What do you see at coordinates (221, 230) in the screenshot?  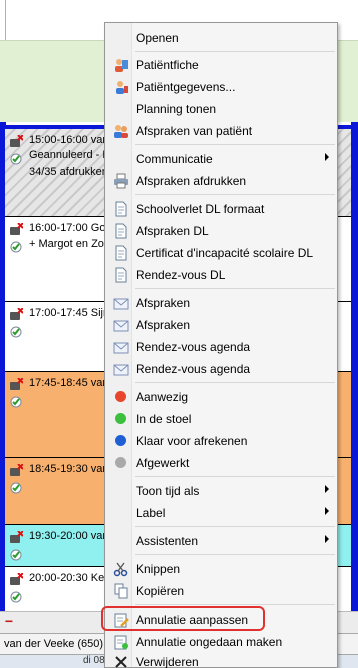 I see `menu-item-afspraken-dl: Afspraken DL` at bounding box center [221, 230].